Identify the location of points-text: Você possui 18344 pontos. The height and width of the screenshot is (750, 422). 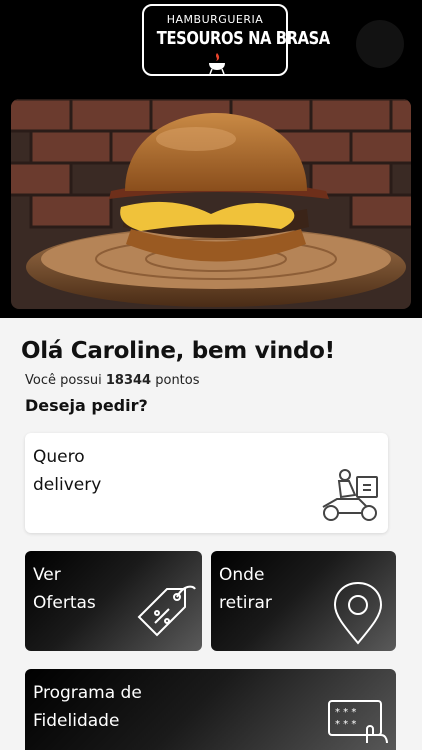
(112, 380).